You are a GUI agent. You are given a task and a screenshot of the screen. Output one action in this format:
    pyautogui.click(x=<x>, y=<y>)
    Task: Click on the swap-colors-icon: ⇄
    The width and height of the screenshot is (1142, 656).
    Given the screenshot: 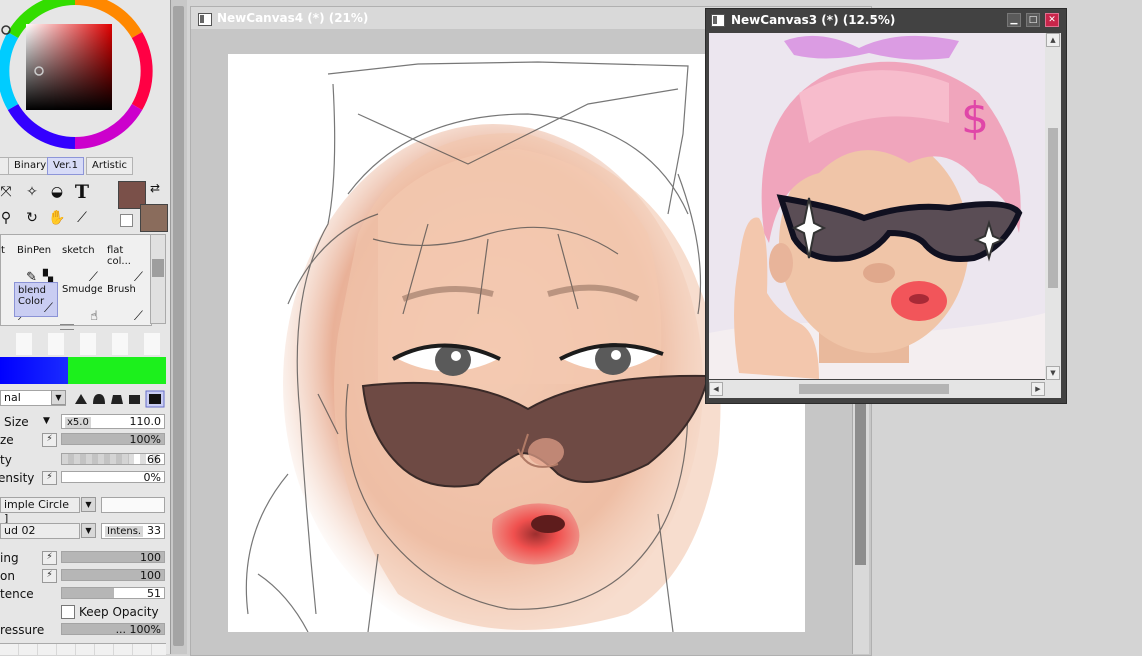 What is the action you would take?
    pyautogui.click(x=155, y=188)
    